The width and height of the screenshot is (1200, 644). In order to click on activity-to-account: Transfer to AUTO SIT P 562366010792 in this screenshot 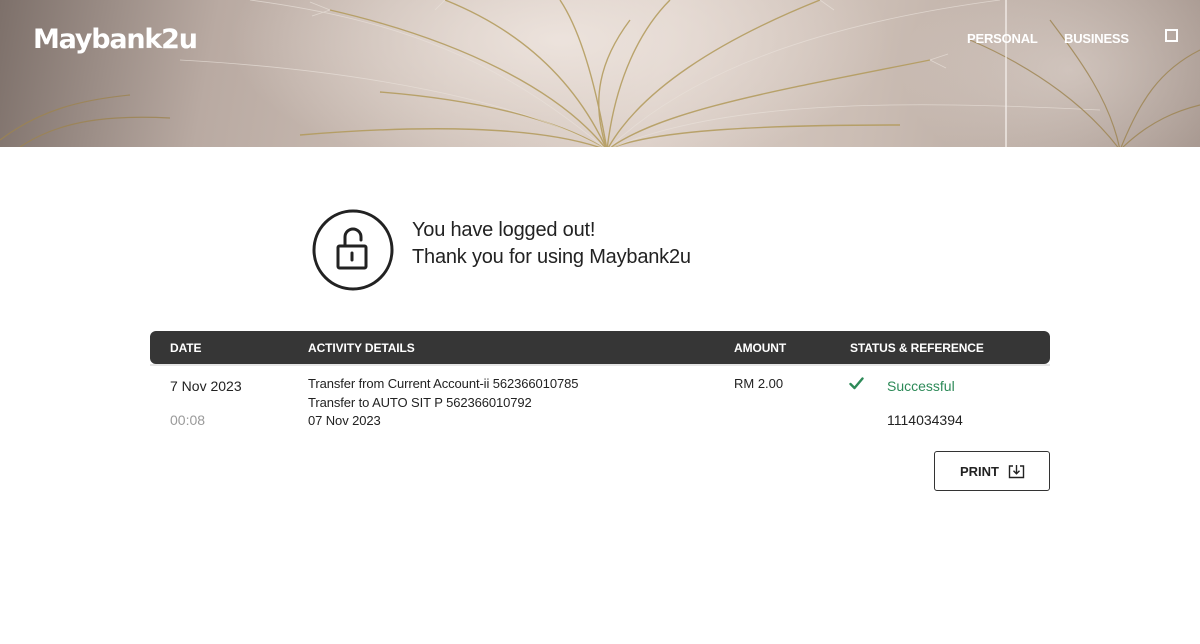, I will do `click(420, 402)`.